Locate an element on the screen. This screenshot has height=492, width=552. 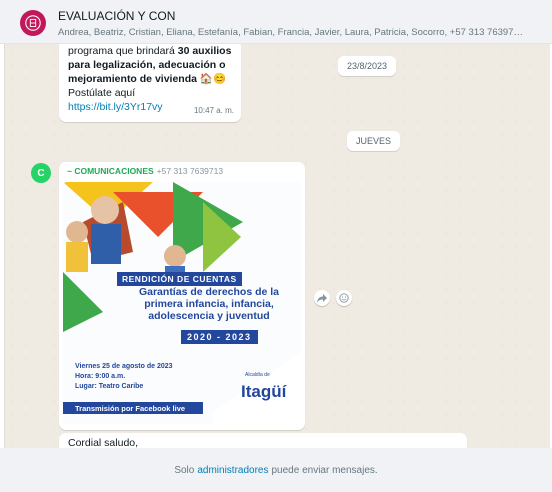
sender-line: ~ COMUNICACIONES +57 313 7639713 is located at coordinates (182, 174).